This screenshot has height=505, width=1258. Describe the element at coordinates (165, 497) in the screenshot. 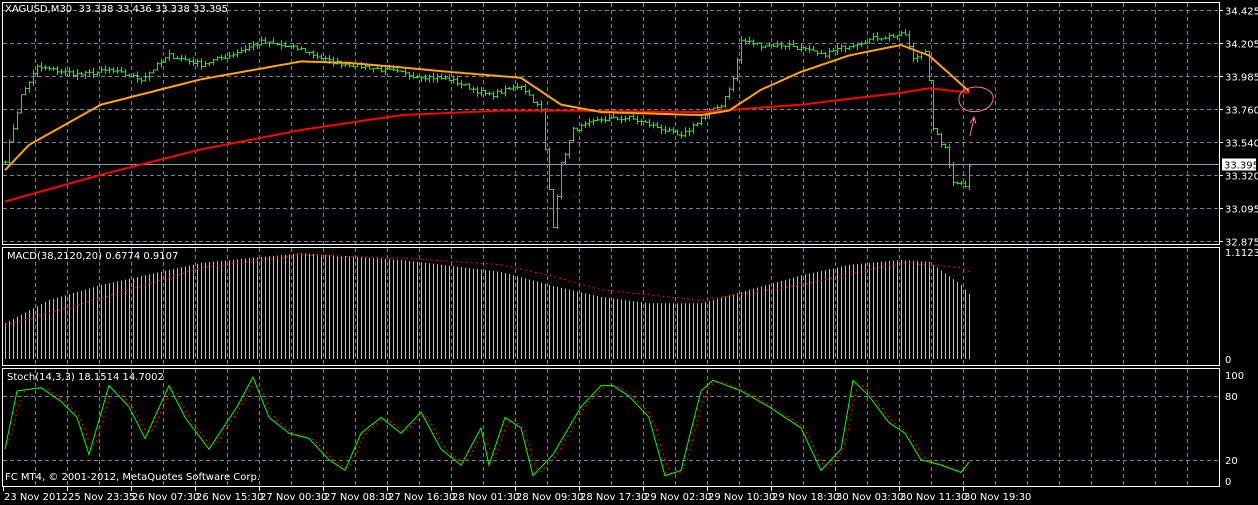

I see `time-tick-label: 26 Nov 07:30` at that location.